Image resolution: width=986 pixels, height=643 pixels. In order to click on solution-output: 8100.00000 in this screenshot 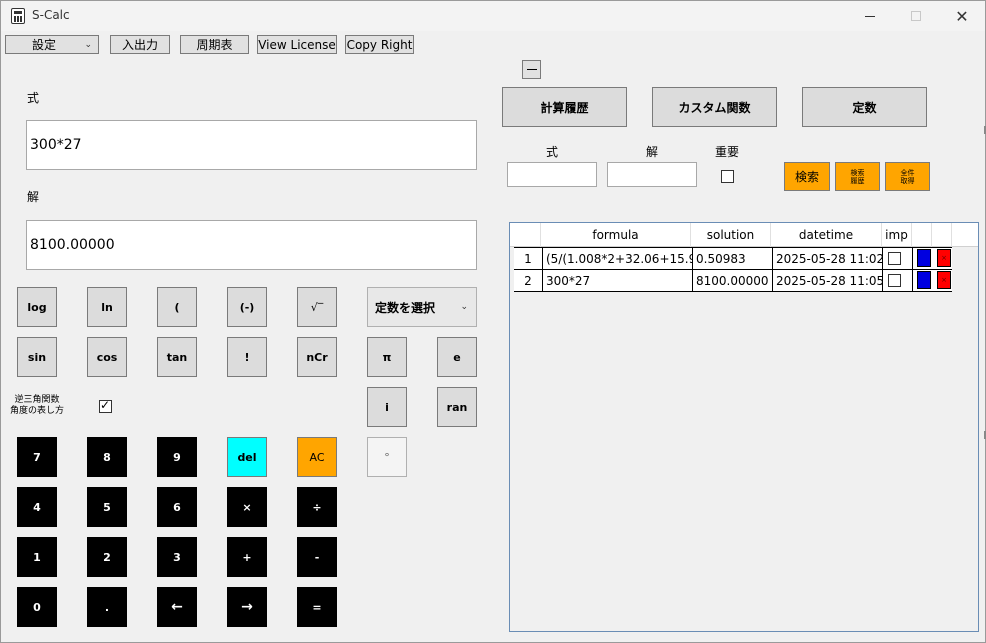, I will do `click(251, 245)`.